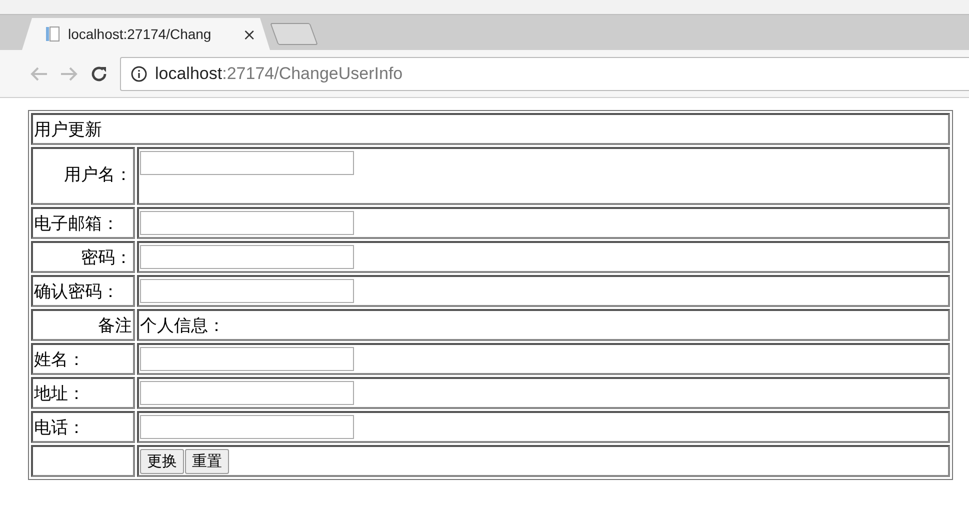  I want to click on form-title: 用户更新, so click(490, 129).